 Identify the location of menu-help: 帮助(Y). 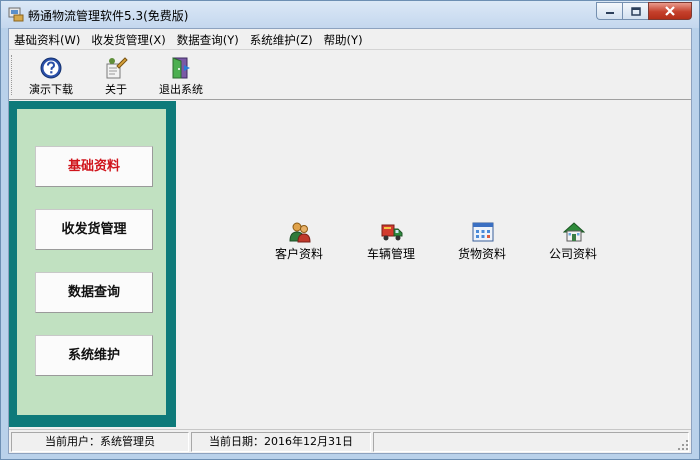
(344, 39).